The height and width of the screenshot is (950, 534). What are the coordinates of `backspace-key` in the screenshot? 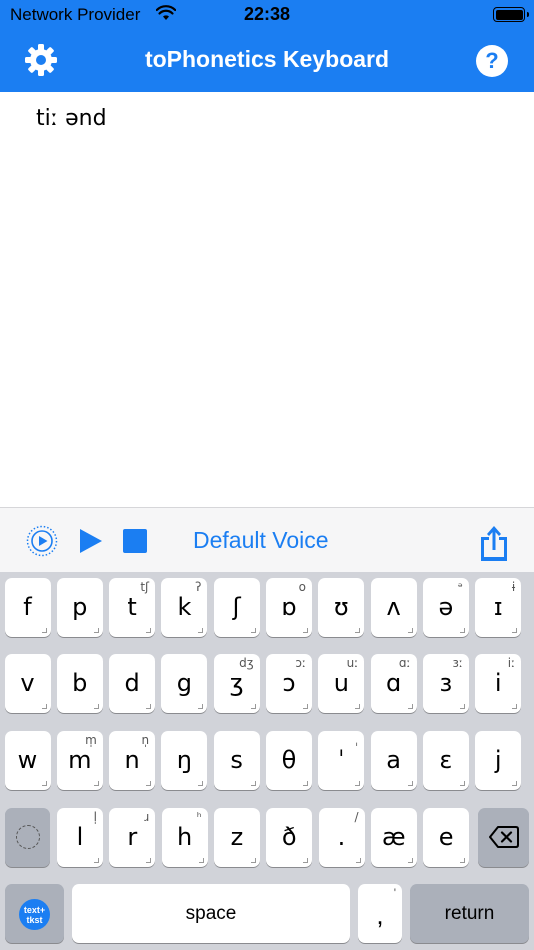 It's located at (503, 837).